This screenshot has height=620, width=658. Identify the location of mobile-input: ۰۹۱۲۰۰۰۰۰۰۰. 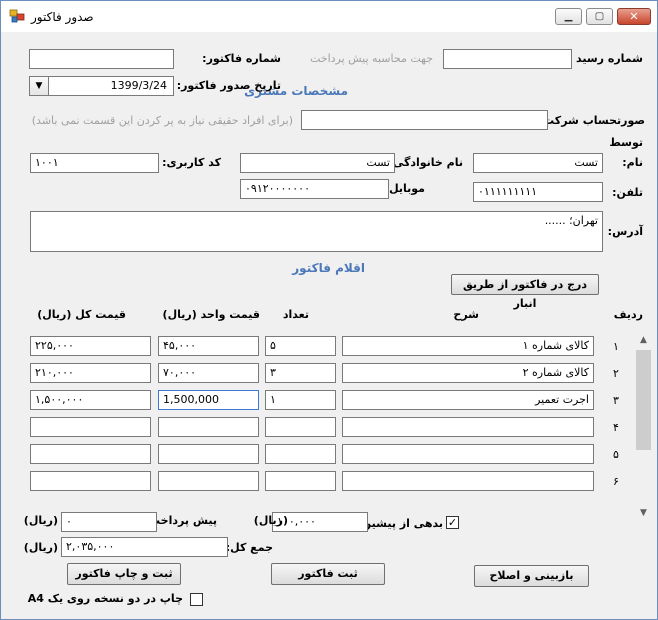
(314, 189).